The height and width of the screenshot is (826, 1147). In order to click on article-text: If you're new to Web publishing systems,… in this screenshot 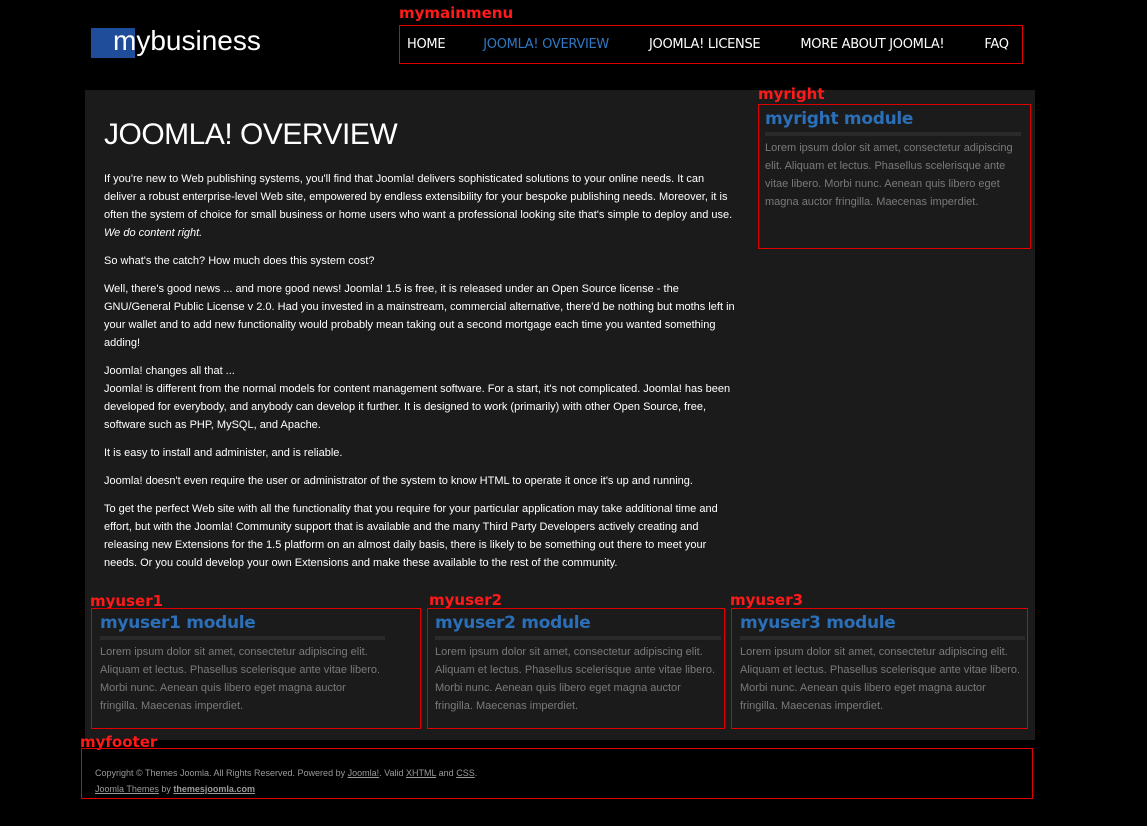, I will do `click(418, 197)`.